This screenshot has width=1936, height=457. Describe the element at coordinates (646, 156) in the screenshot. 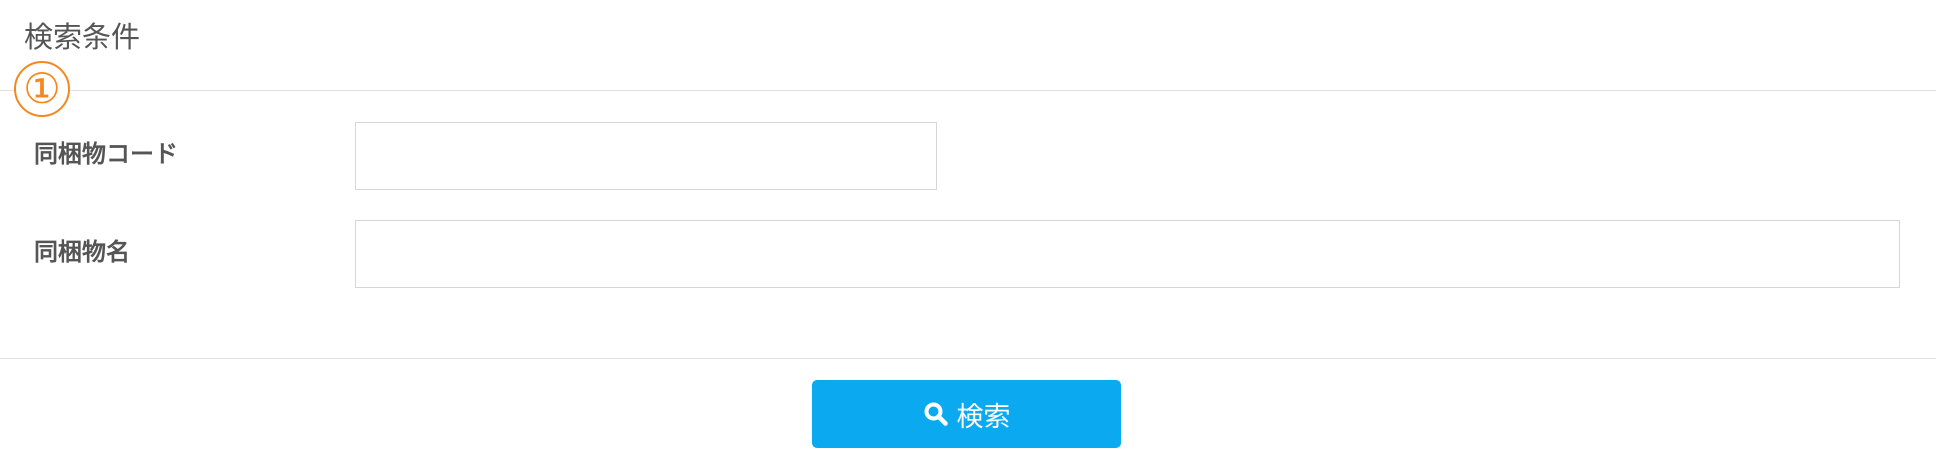

I see `bundle-code-input` at that location.